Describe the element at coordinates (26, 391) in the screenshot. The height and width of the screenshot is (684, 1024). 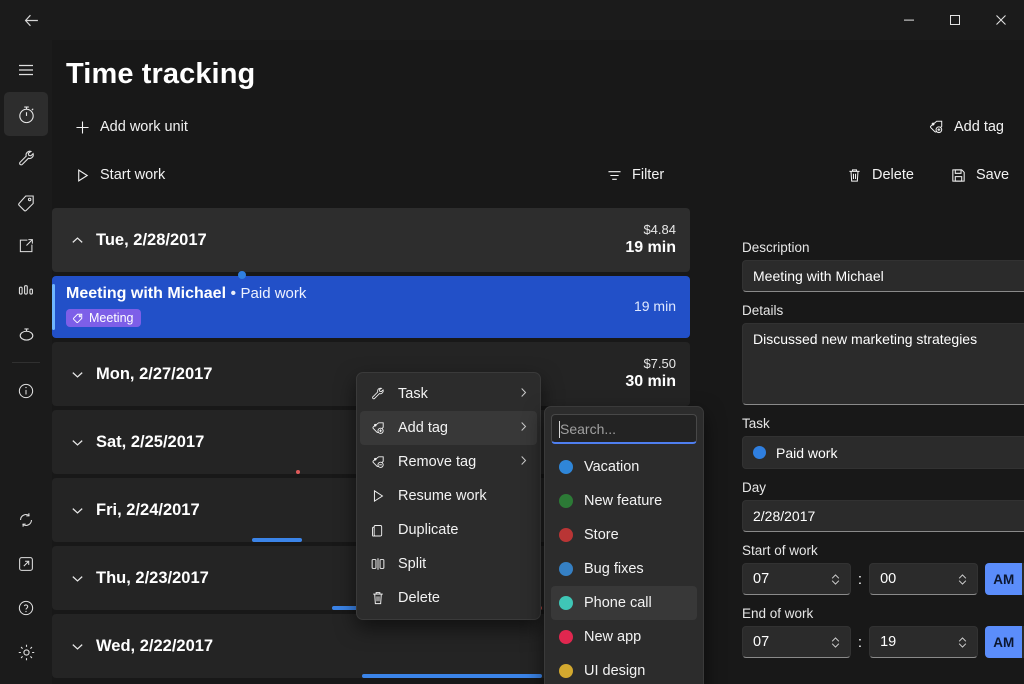
I see `sidebar-item-info` at that location.